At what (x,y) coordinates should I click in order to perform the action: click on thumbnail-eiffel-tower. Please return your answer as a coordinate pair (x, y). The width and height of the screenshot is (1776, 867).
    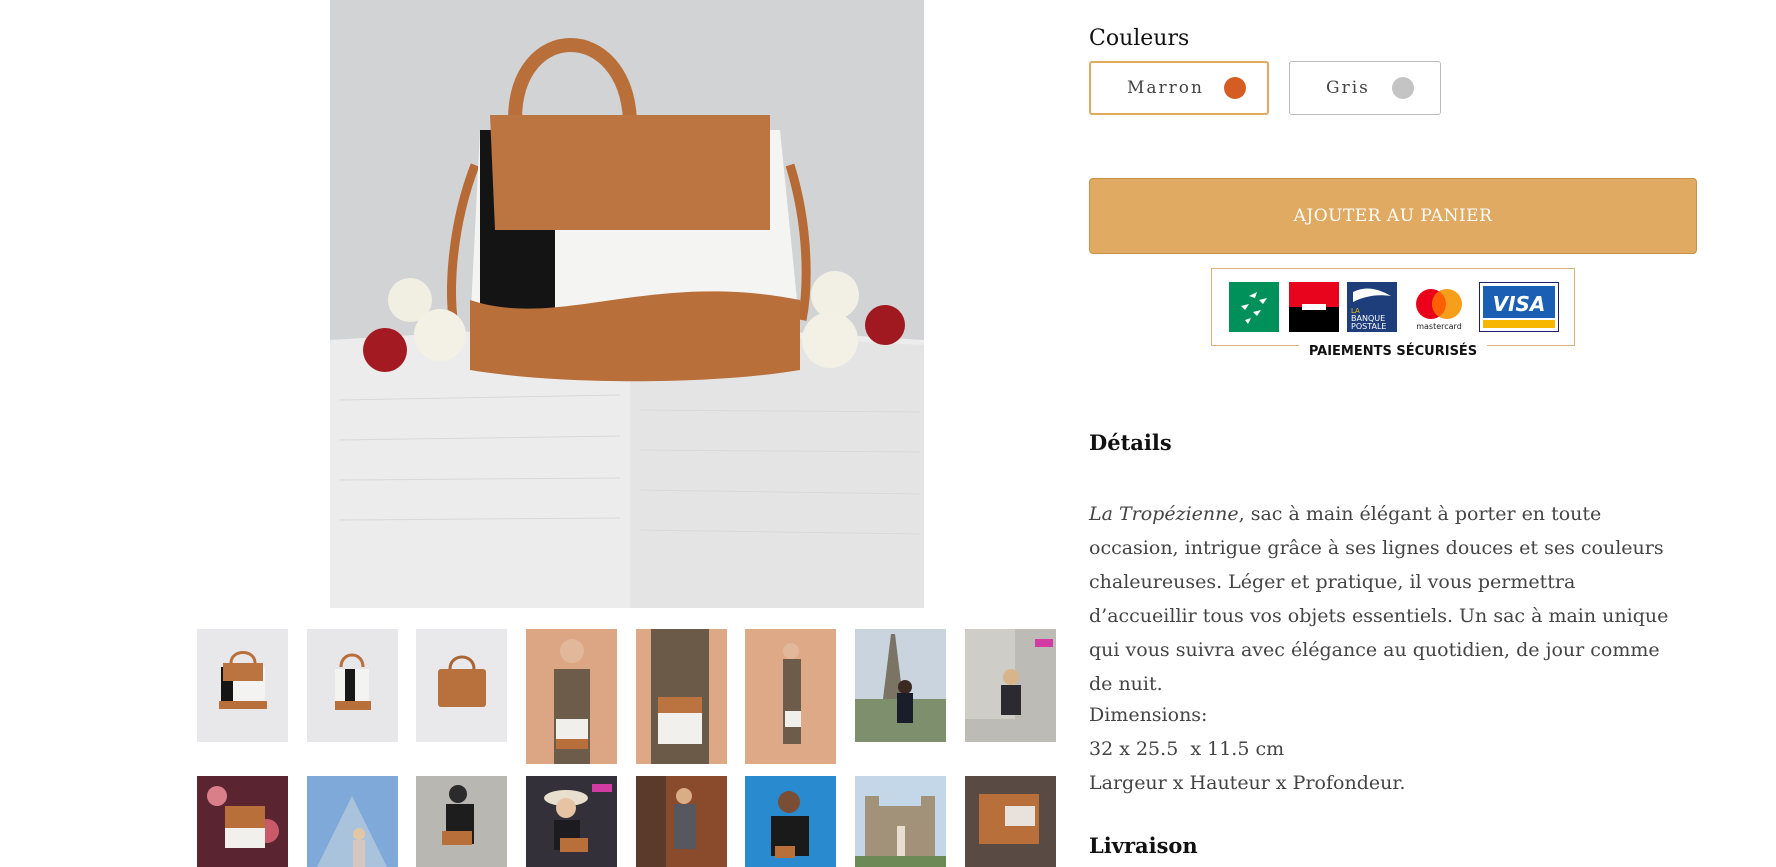
    Looking at the image, I should click on (900, 685).